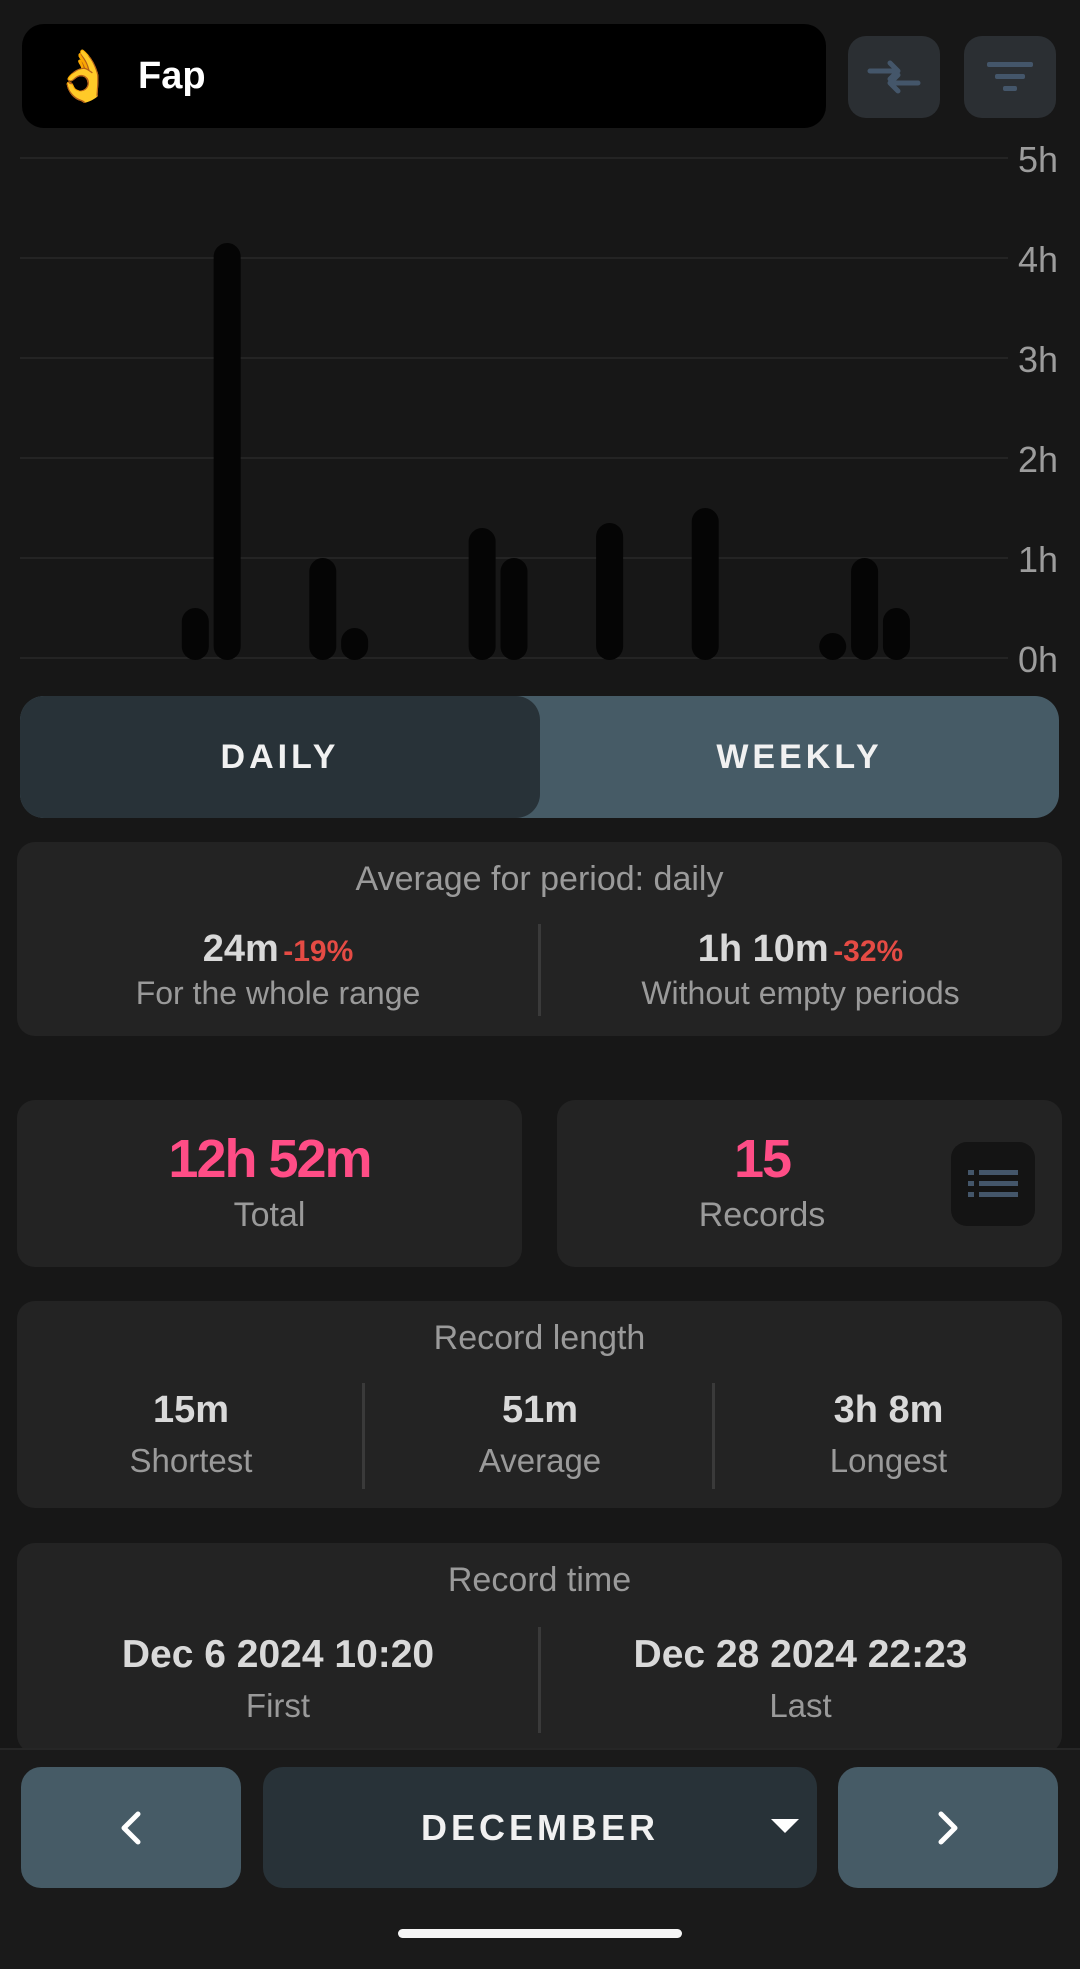 This screenshot has height=1969, width=1080. Describe the element at coordinates (540, 1933) in the screenshot. I see `home-indicator` at that location.